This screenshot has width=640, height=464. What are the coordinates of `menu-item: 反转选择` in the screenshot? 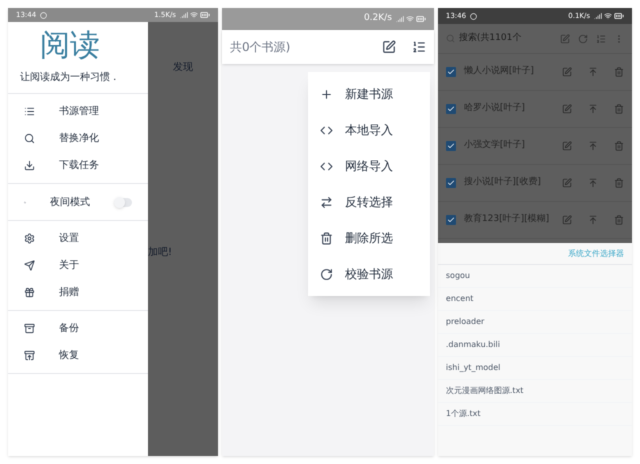 It's located at (369, 202).